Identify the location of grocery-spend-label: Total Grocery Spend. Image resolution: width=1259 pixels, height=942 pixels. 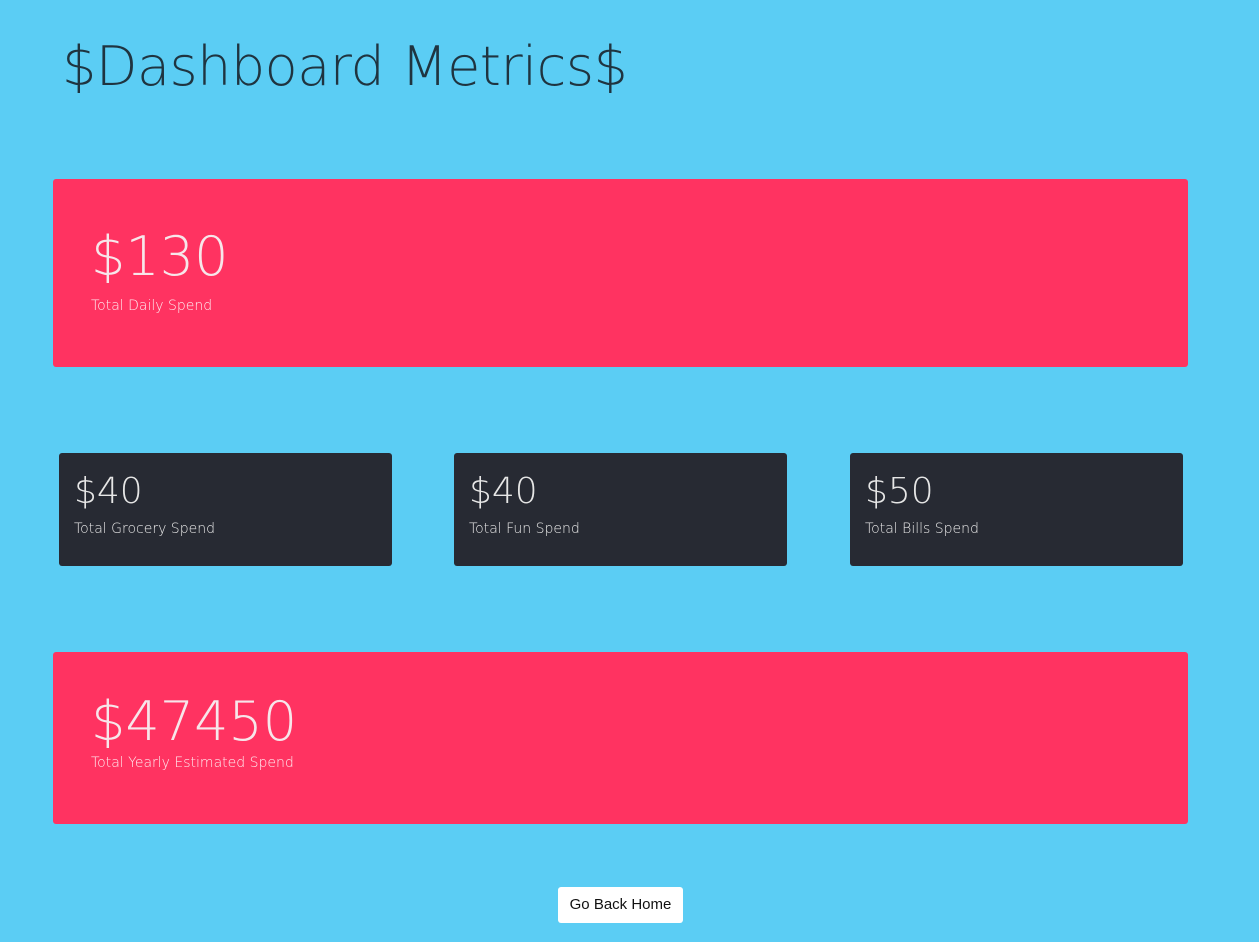
(144, 529).